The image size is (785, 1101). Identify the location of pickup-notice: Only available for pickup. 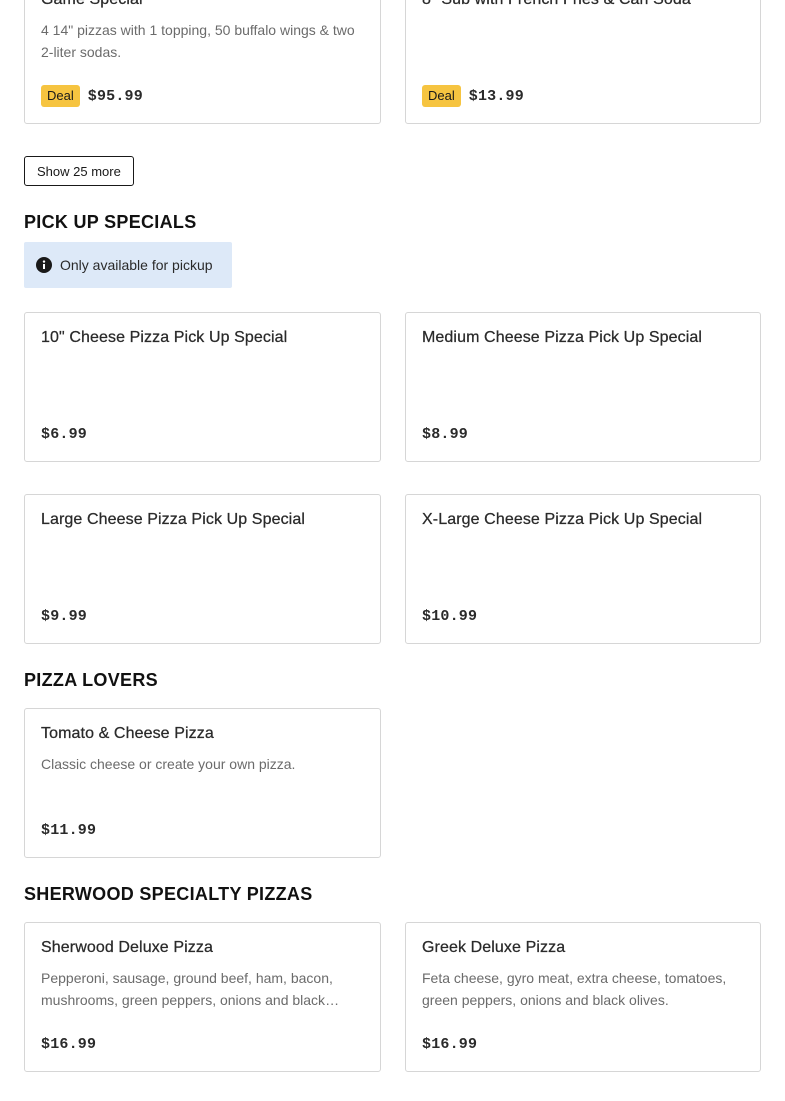
(128, 265).